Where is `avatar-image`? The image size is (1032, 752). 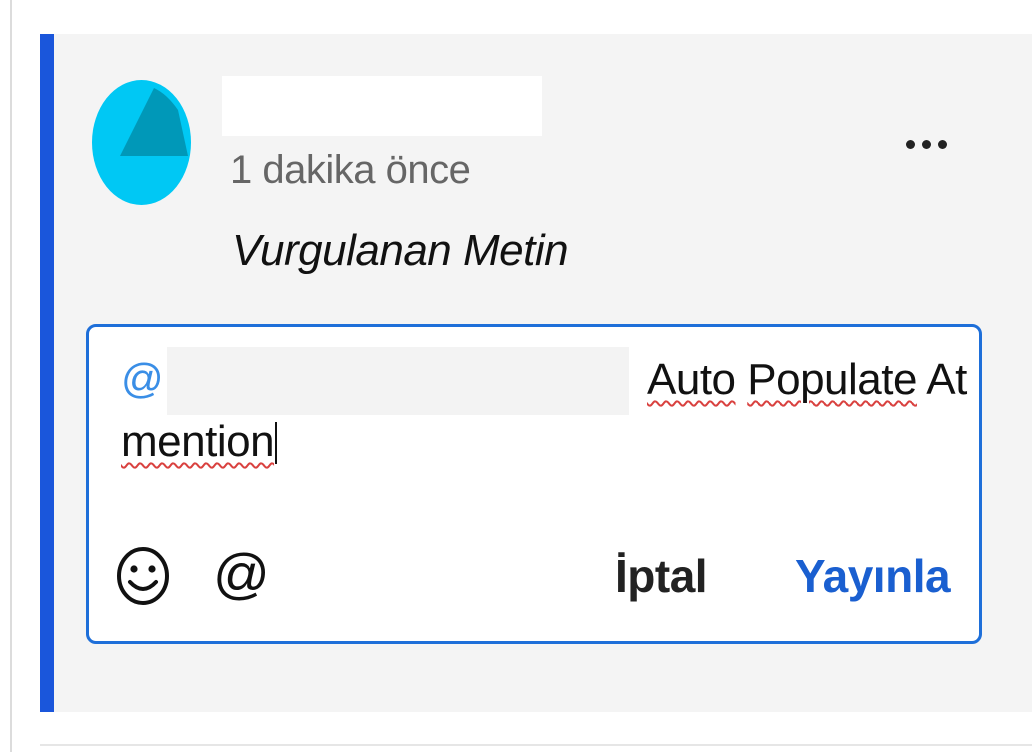 avatar-image is located at coordinates (141, 142).